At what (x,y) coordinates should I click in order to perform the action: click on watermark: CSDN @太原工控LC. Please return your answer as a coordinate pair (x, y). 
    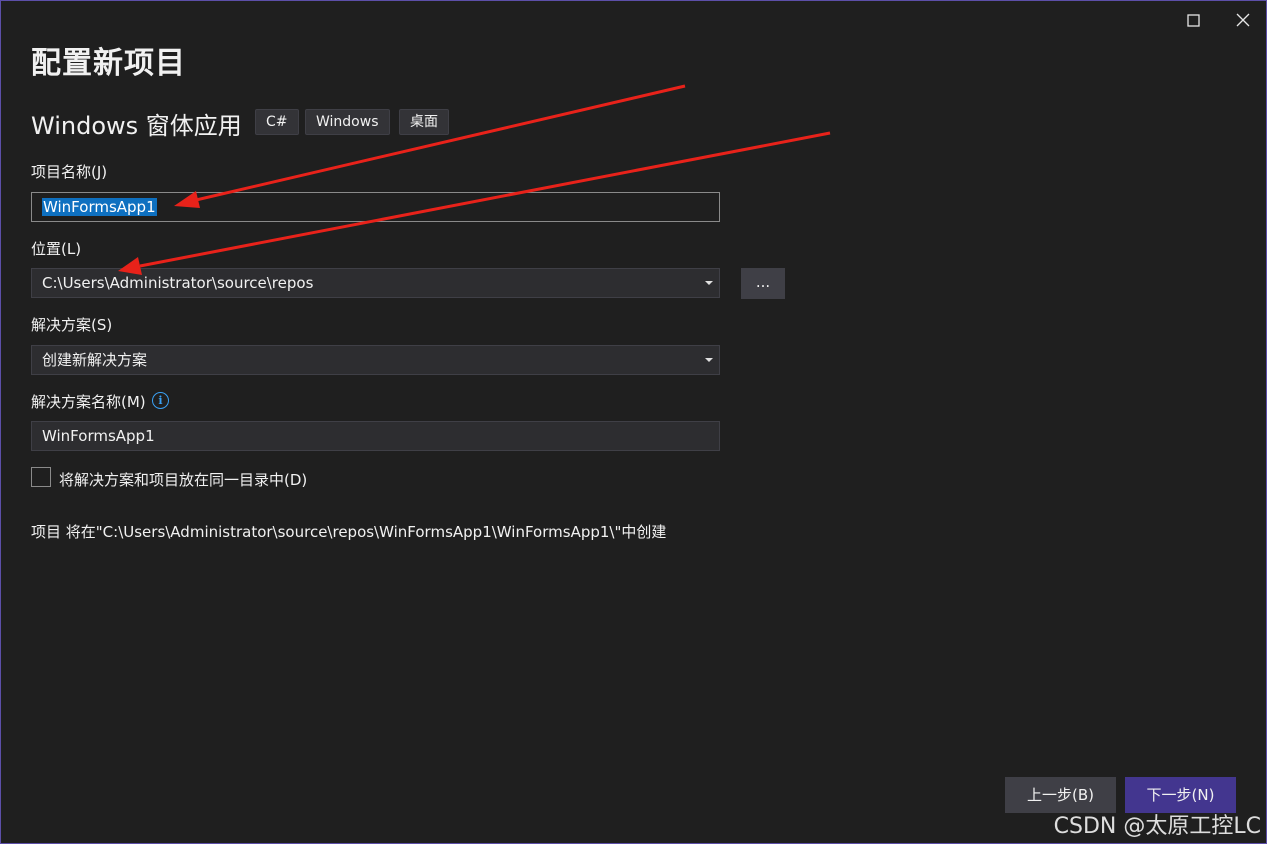
    Looking at the image, I should click on (1157, 826).